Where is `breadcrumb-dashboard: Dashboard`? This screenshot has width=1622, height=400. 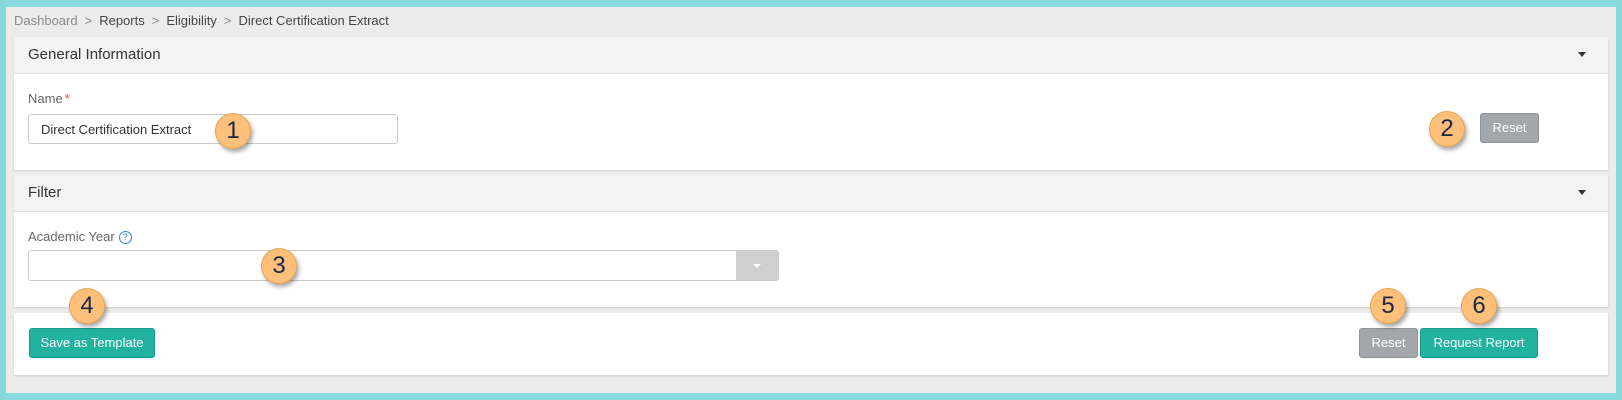 breadcrumb-dashboard: Dashboard is located at coordinates (46, 20).